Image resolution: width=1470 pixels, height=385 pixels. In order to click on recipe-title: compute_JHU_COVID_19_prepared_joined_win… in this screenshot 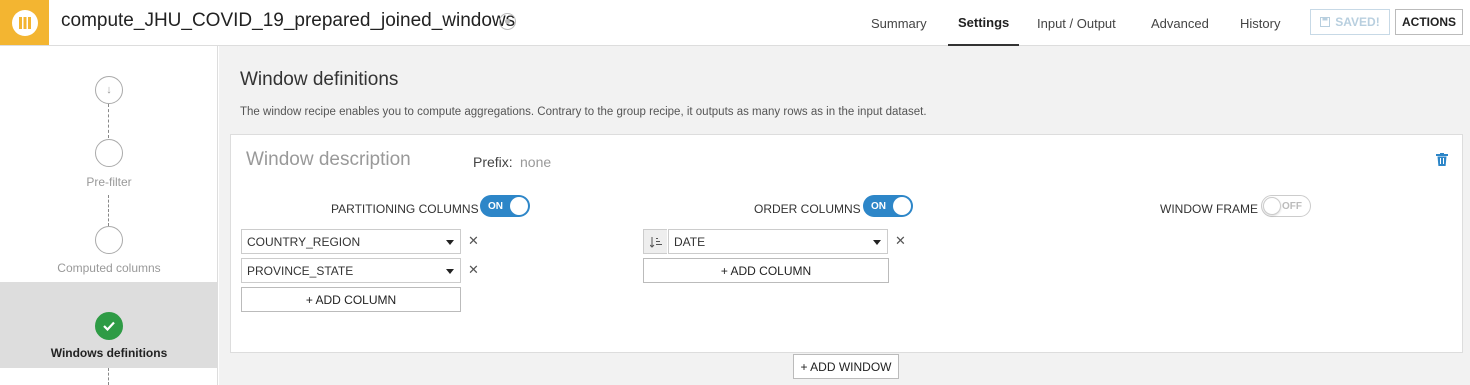, I will do `click(288, 20)`.